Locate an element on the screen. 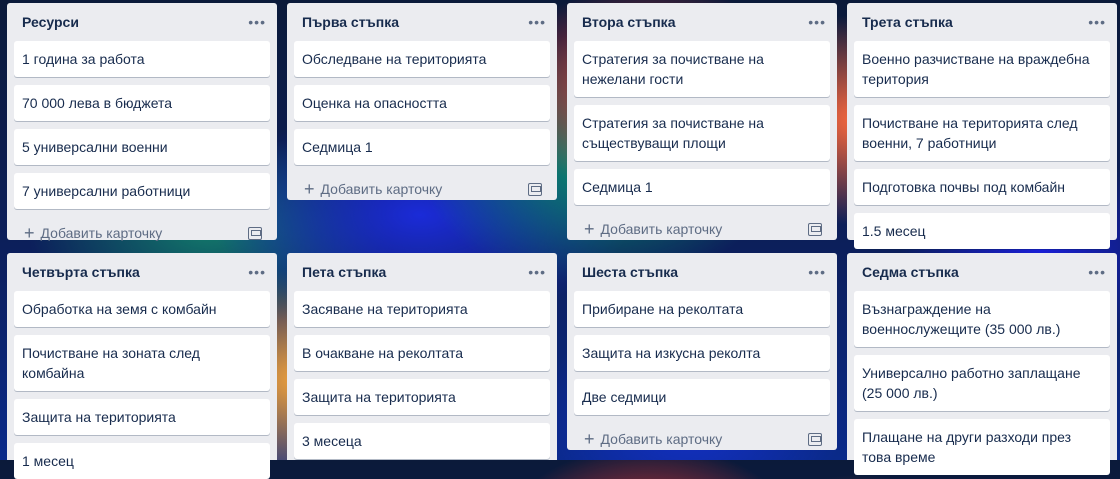  list-header: Седма стъпка ••• is located at coordinates (982, 272).